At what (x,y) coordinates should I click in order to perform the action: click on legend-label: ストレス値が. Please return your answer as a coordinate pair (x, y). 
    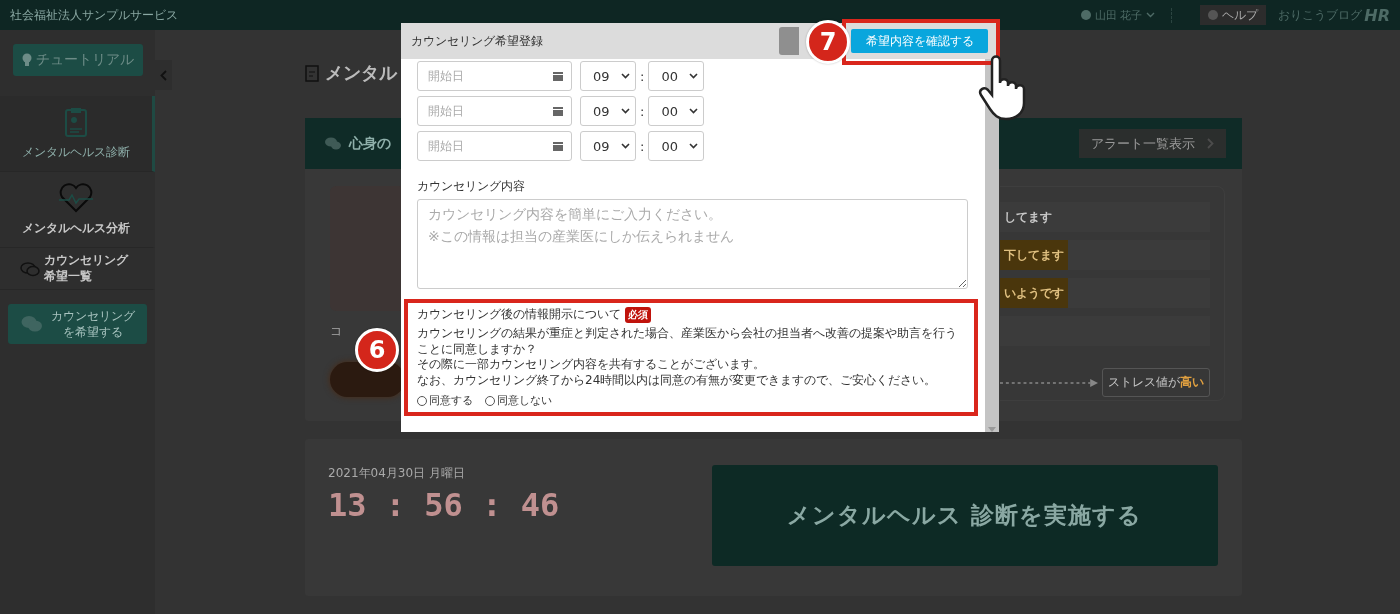
    Looking at the image, I should click on (1144, 382).